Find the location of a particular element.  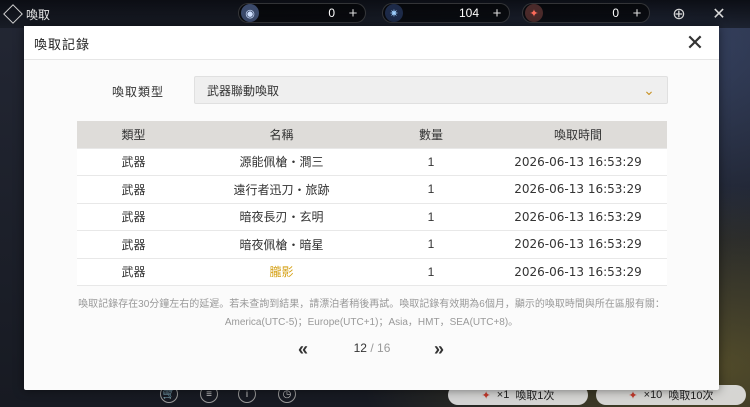

next-page-button: » is located at coordinates (439, 349).